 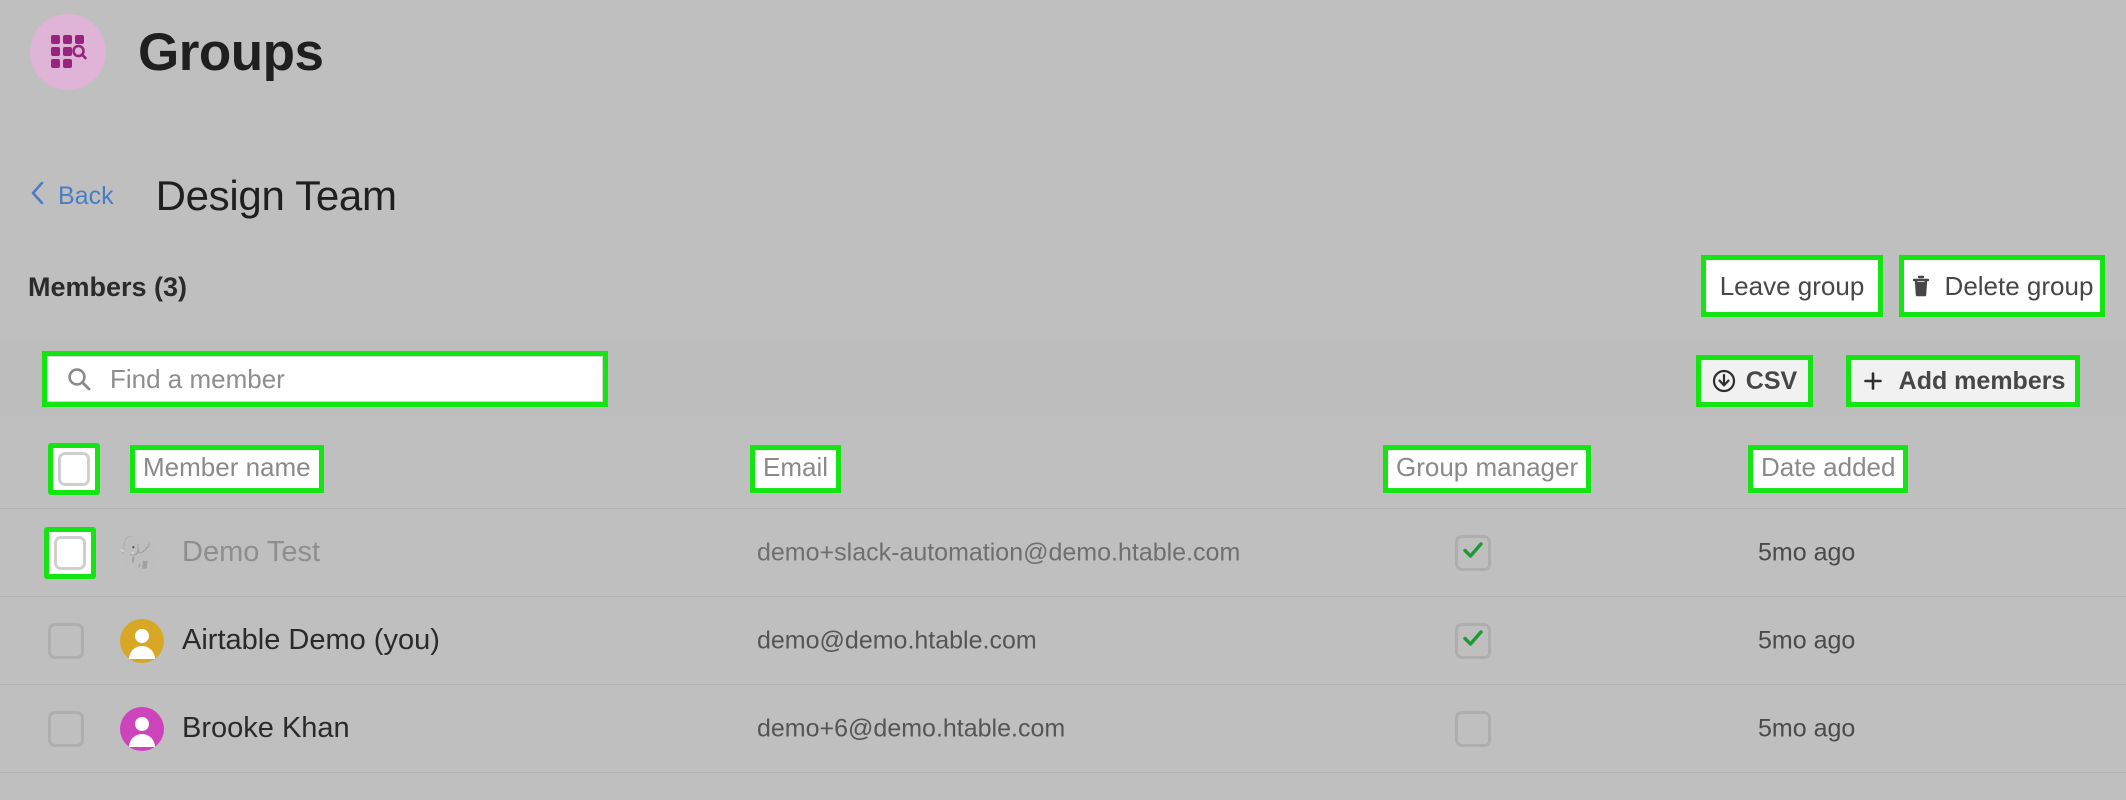 I want to click on chevron-left-icon, so click(x=38, y=196).